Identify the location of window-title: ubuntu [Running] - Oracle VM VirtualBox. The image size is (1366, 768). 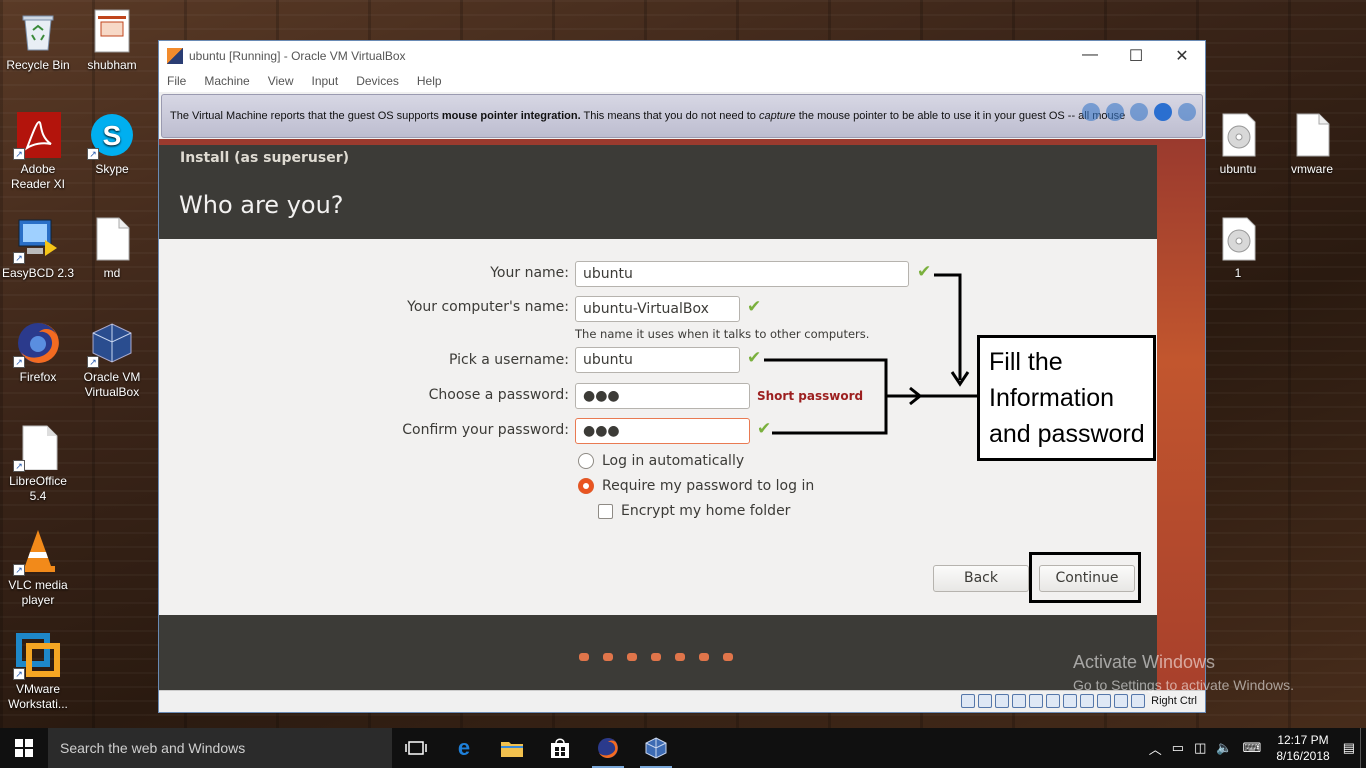
(297, 55).